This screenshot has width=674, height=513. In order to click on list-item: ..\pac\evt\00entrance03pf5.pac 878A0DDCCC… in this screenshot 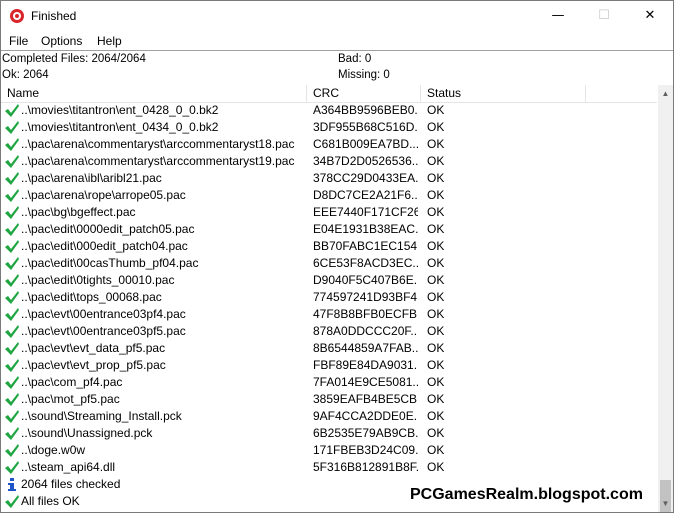, I will do `click(329, 331)`.